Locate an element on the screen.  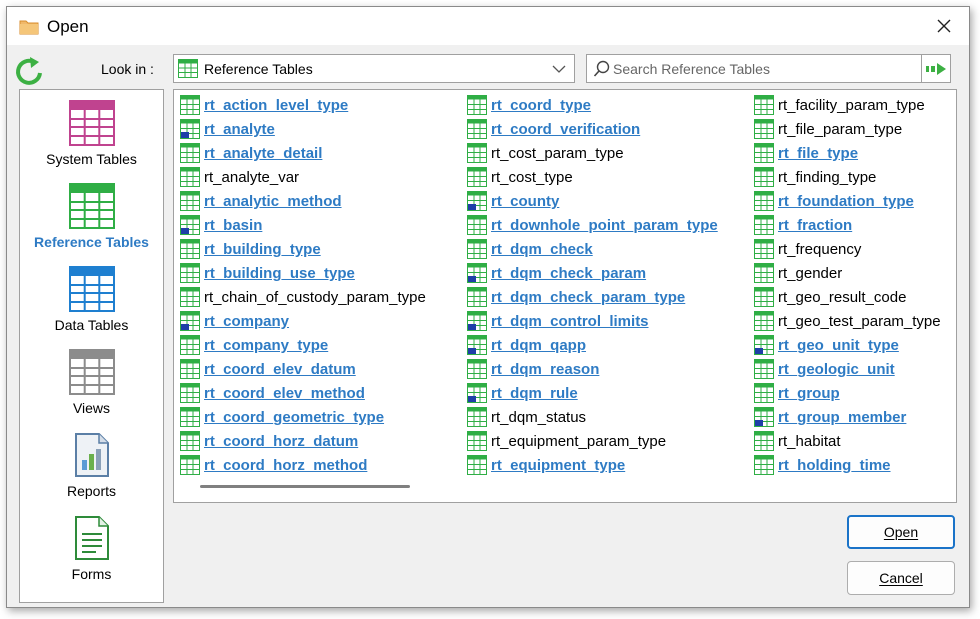
table-name: rt_coord_horz_method is located at coordinates (286, 465).